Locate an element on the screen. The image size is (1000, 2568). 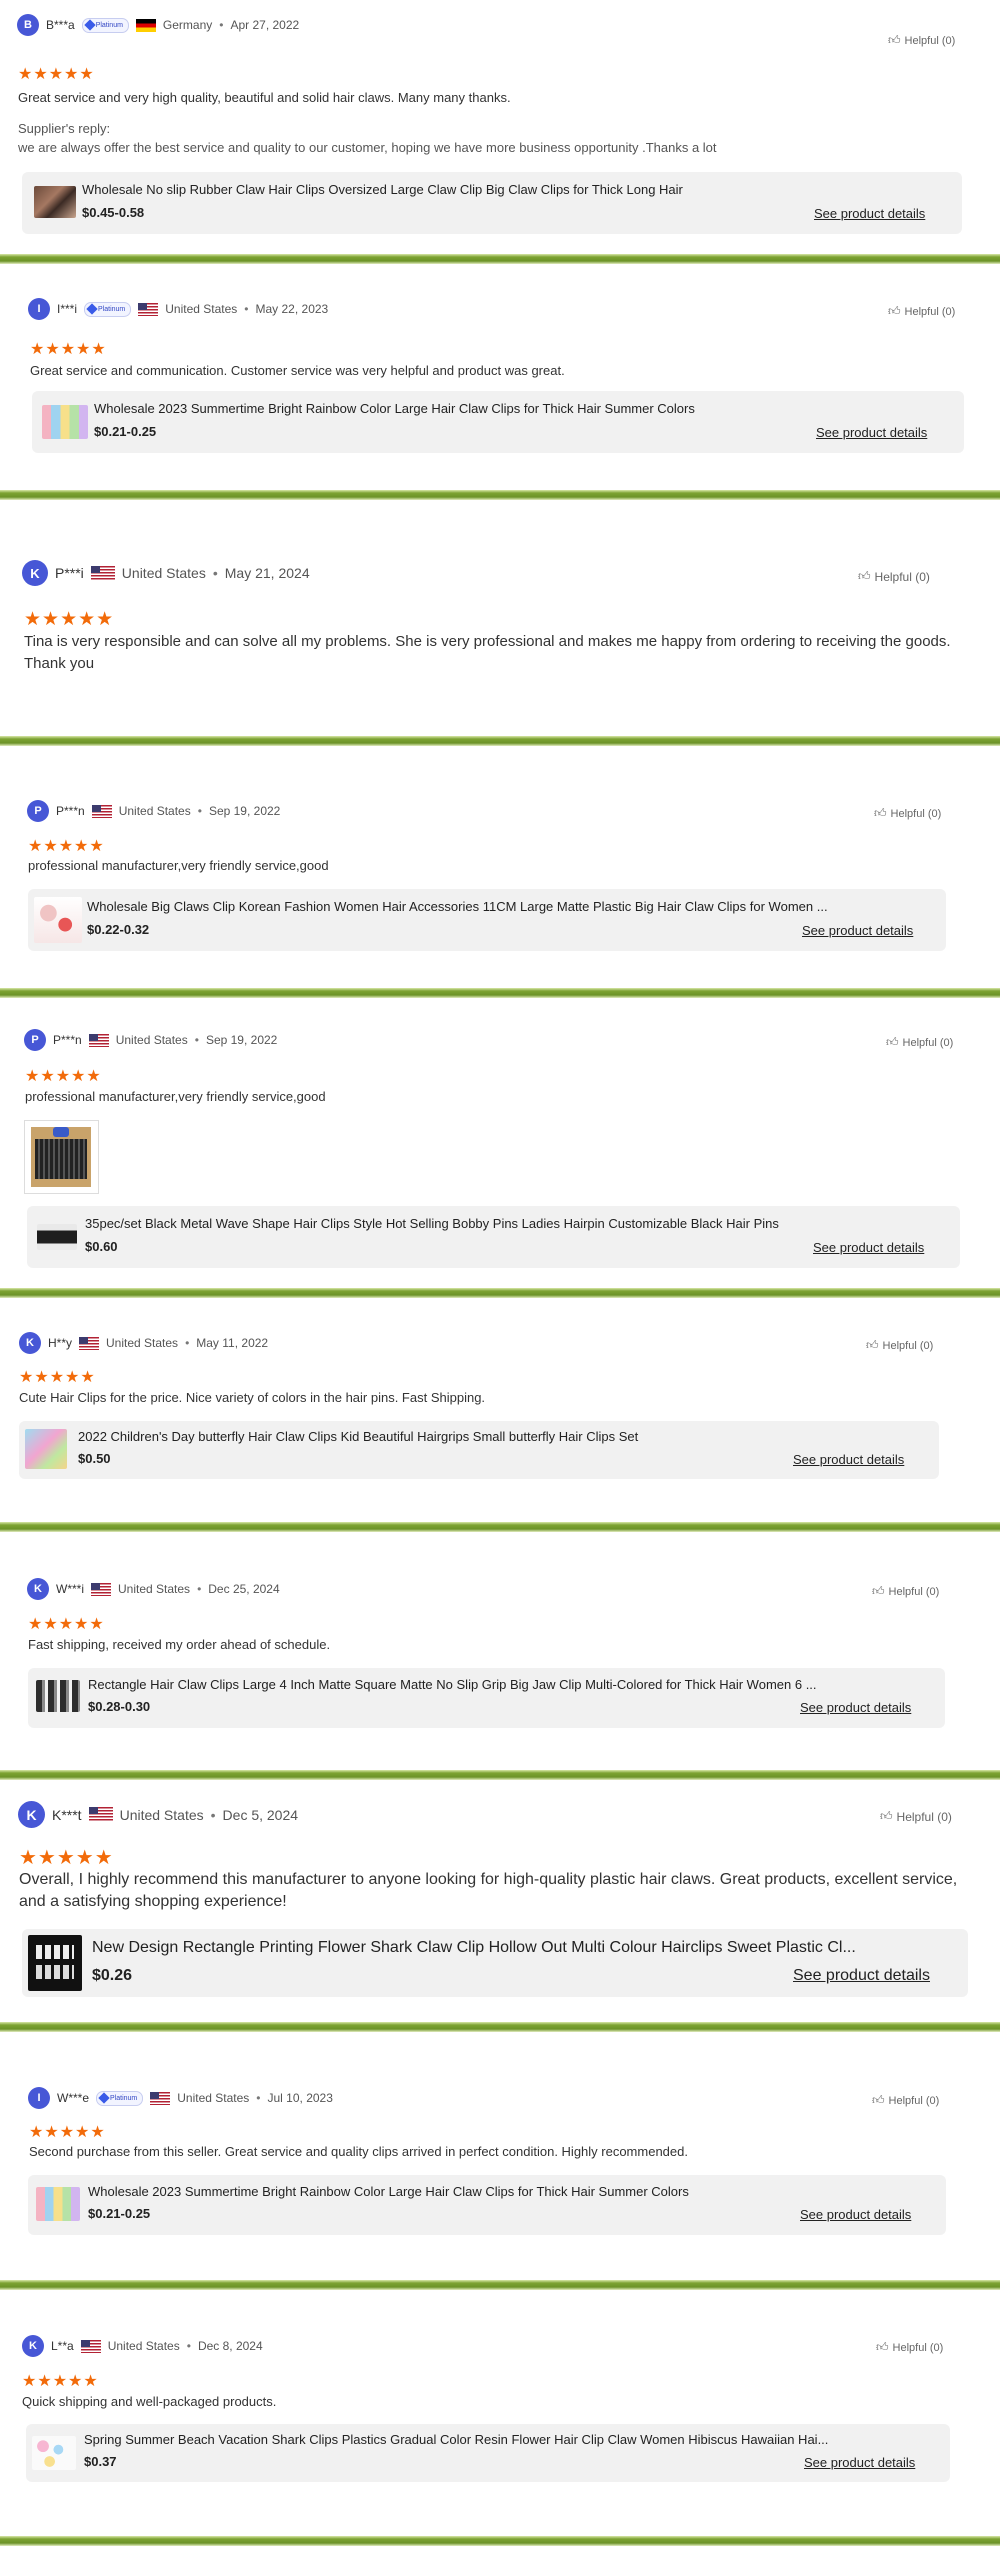
reviewer-name: B***a is located at coordinates (60, 25).